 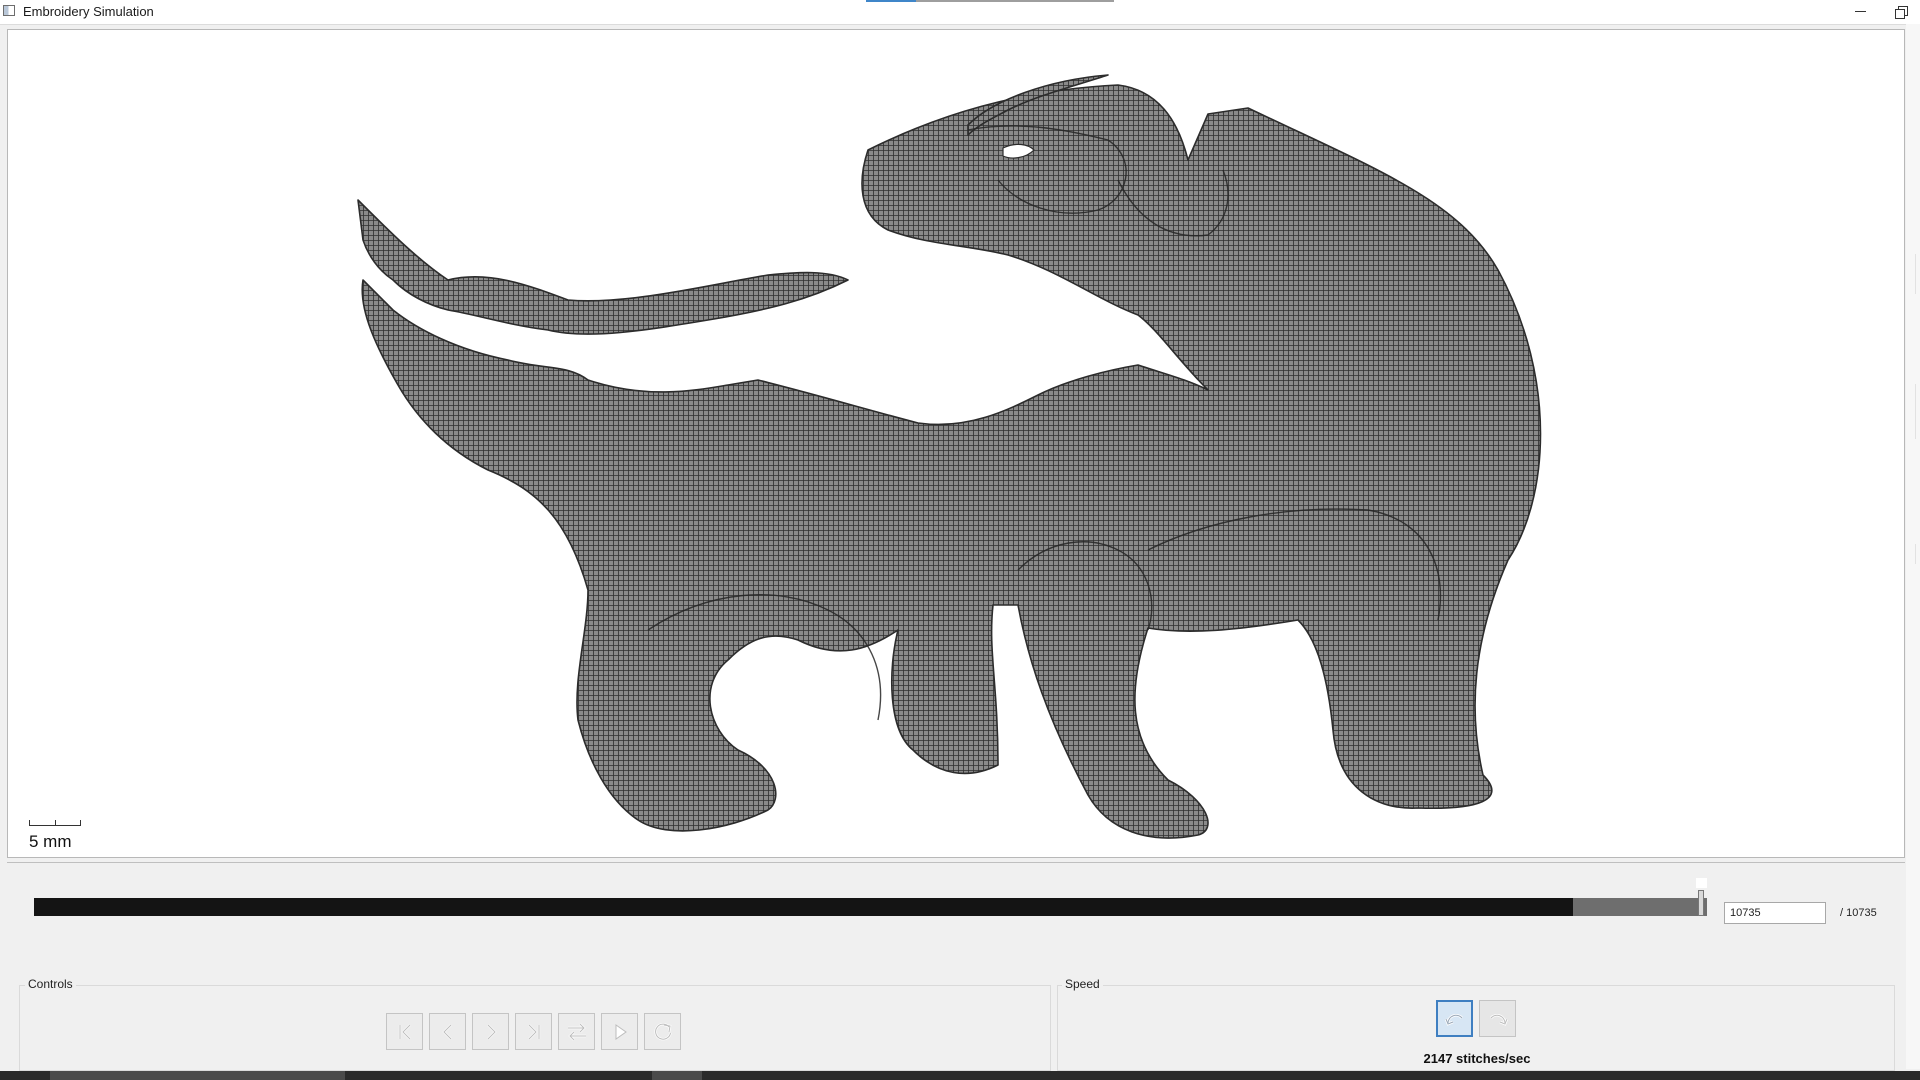 I want to click on minimize-icon, so click(x=1860, y=11).